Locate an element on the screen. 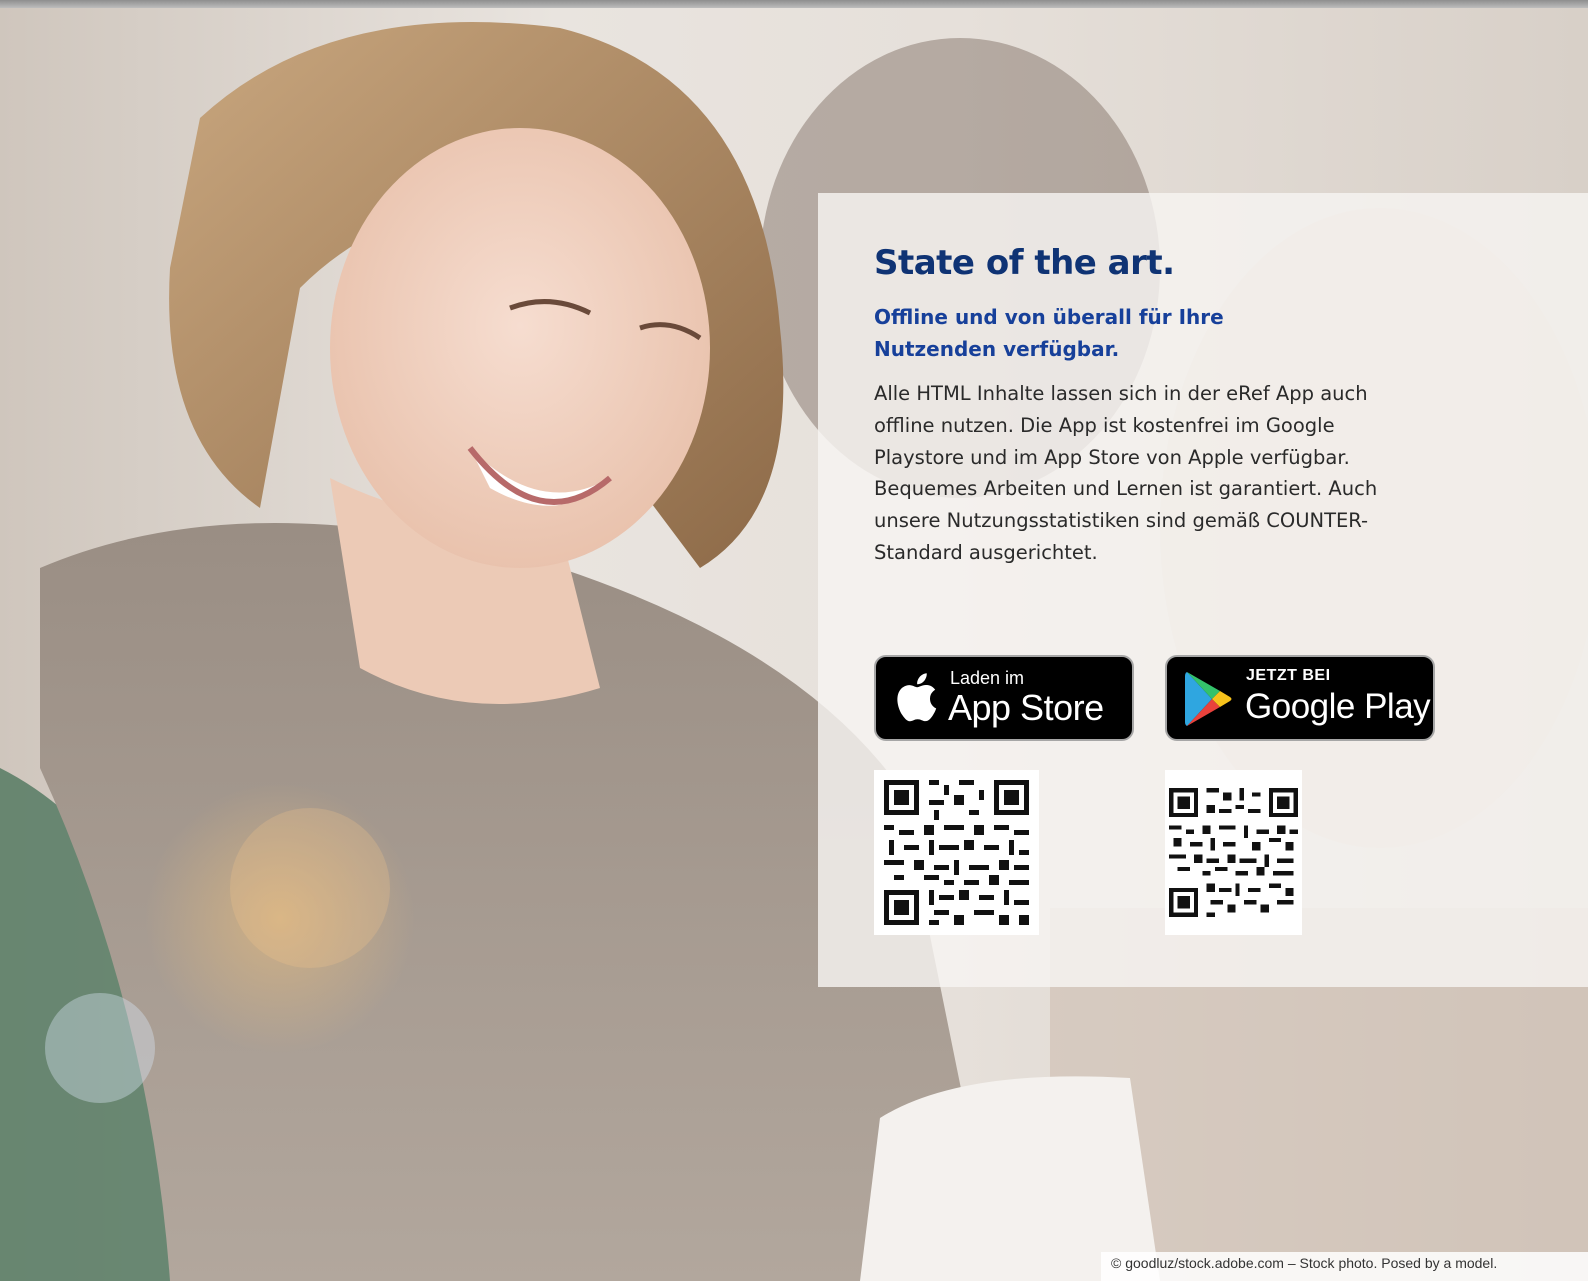 The width and height of the screenshot is (1588, 1281). google-play-small-label: JETZT BEI is located at coordinates (1288, 675).